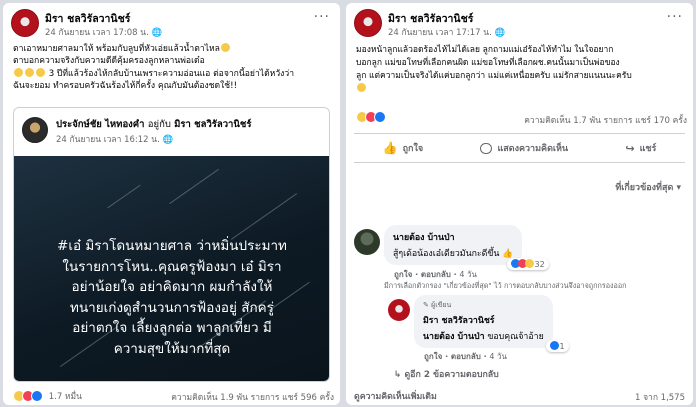 This screenshot has height=407, width=696. What do you see at coordinates (446, 254) in the screenshot?
I see `comment-text-content: สู้ๆเด้อน้องเอ๋เดียวมันกะดีขึ้น` at bounding box center [446, 254].